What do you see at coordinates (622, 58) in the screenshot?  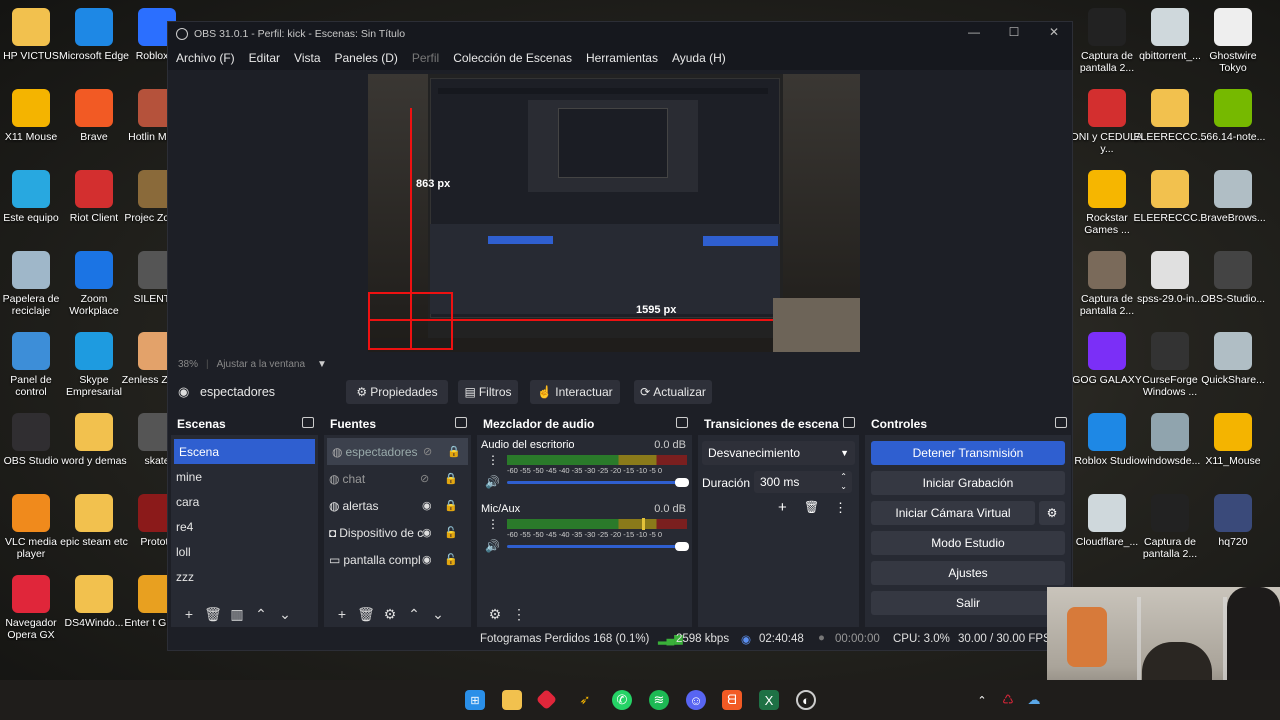 I see `menu-herramientas: Herramientas` at bounding box center [622, 58].